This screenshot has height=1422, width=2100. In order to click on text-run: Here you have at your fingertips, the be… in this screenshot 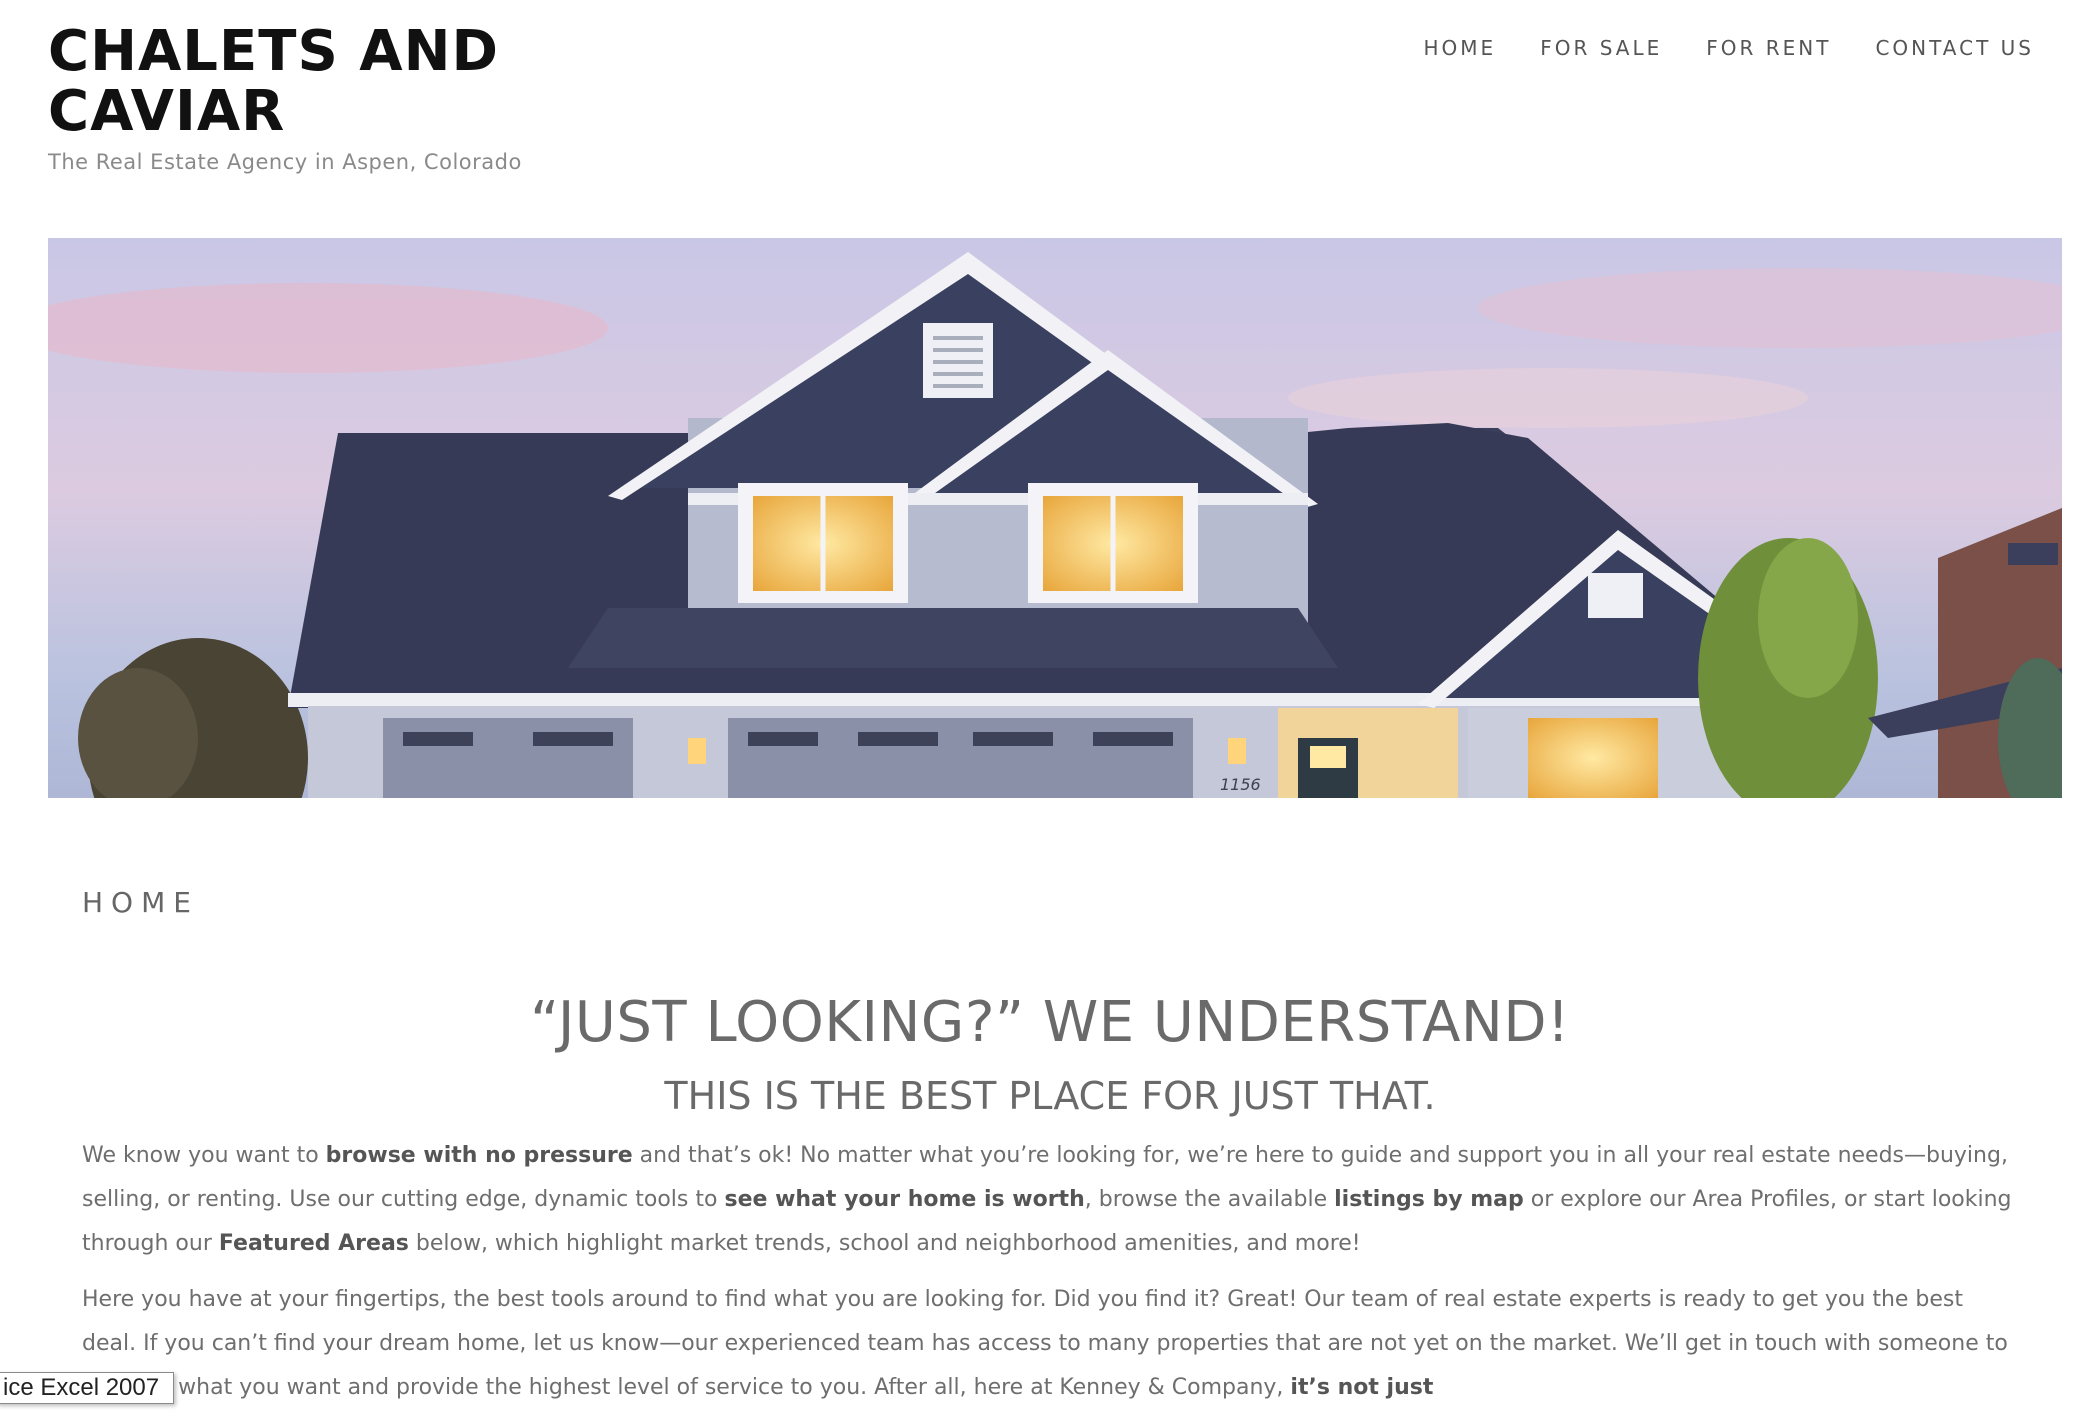, I will do `click(1045, 1343)`.